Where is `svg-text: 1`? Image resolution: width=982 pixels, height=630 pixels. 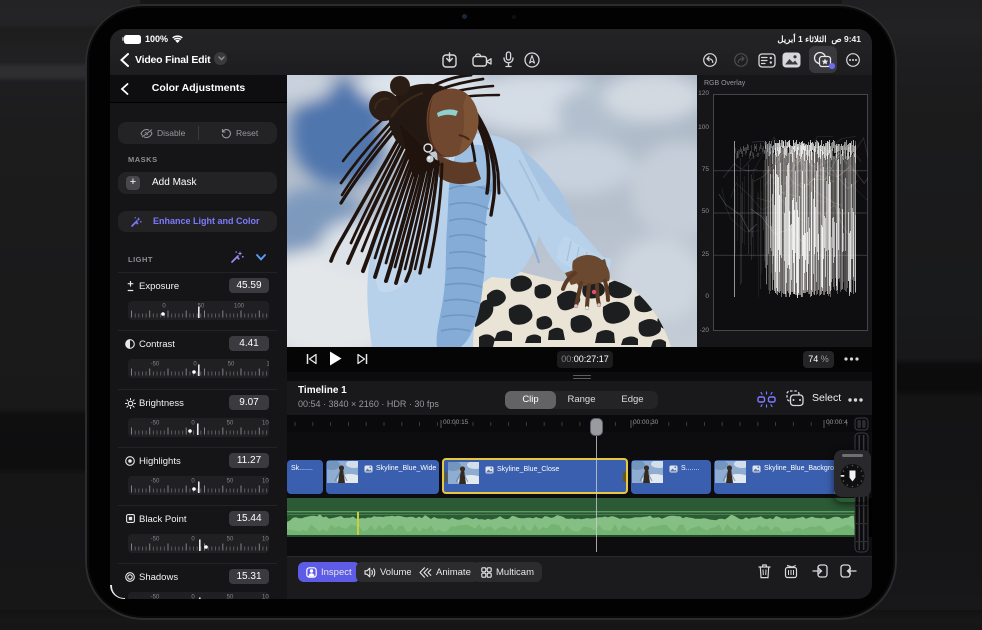 svg-text: 1 is located at coordinates (267, 365).